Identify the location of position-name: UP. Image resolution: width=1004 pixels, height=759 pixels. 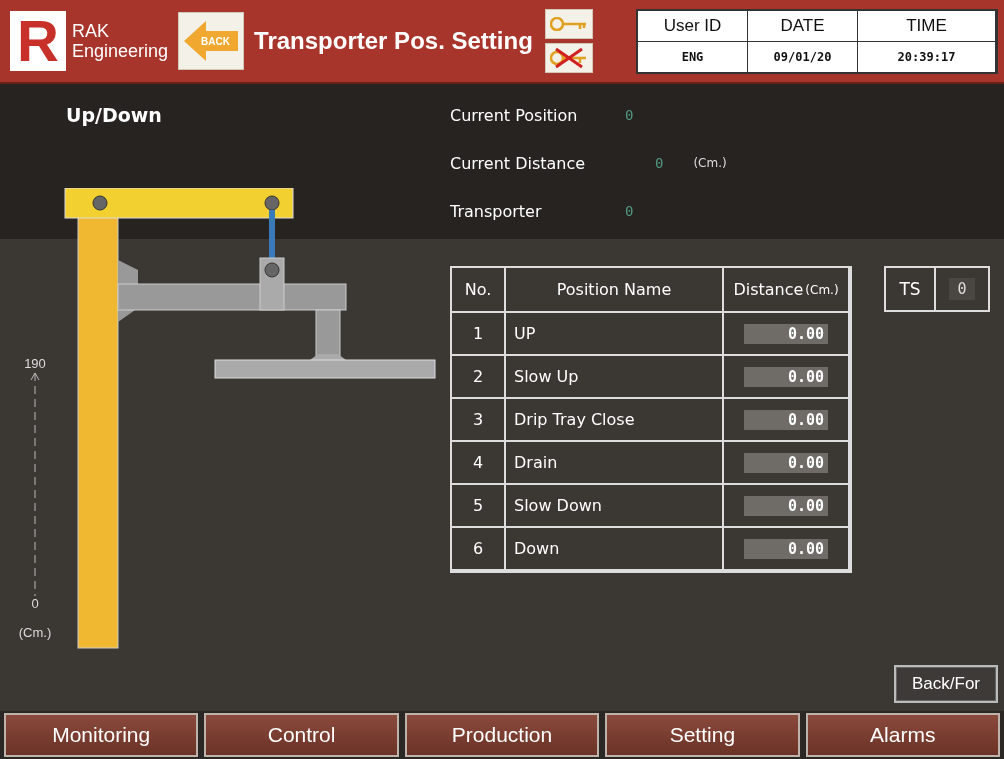
(615, 334).